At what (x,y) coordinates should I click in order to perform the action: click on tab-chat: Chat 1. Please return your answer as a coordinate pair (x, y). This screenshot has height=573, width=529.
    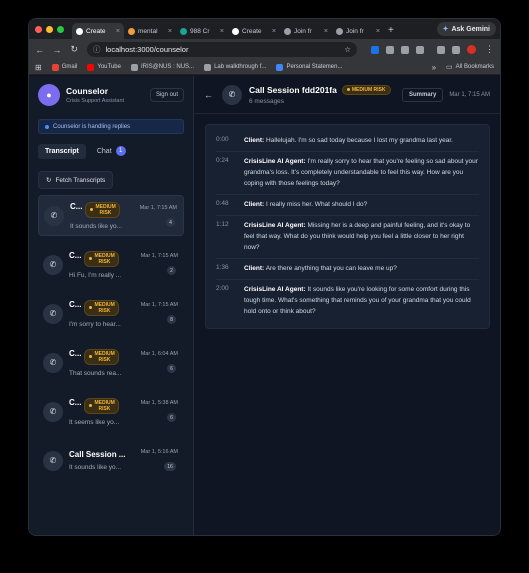
    Looking at the image, I should click on (111, 151).